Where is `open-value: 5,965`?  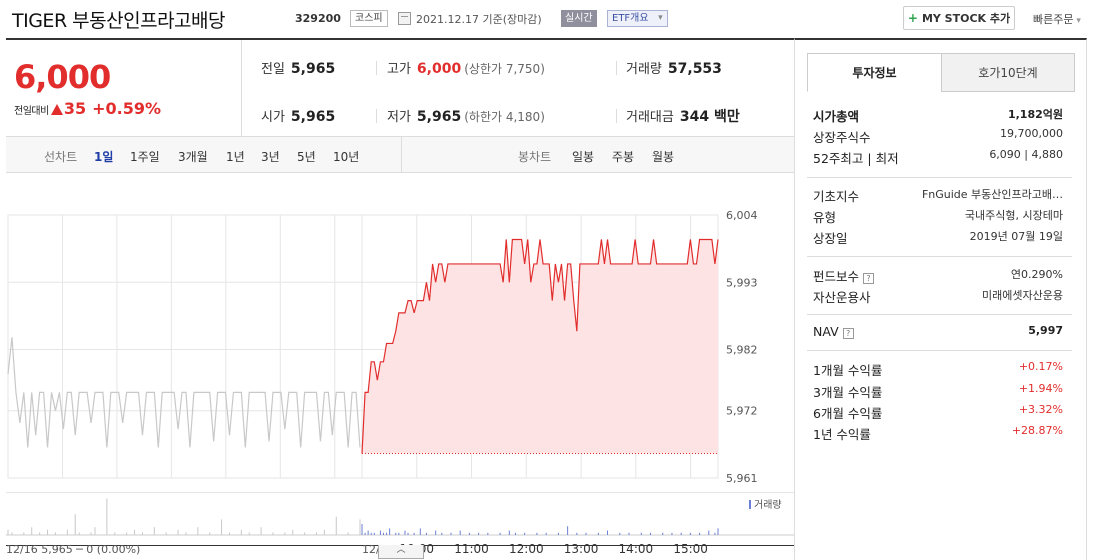 open-value: 5,965 is located at coordinates (313, 117).